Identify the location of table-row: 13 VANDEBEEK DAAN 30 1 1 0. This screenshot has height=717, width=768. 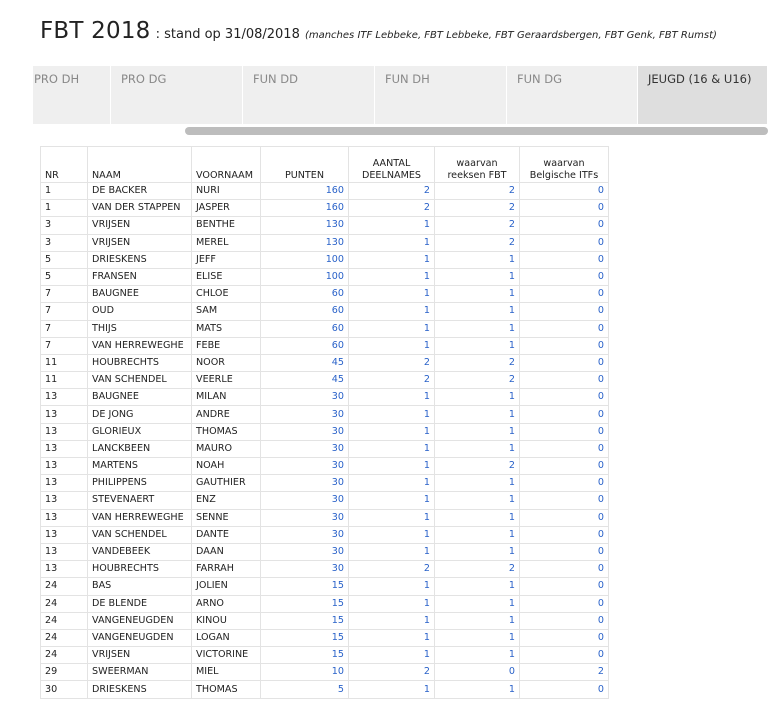
(324, 552).